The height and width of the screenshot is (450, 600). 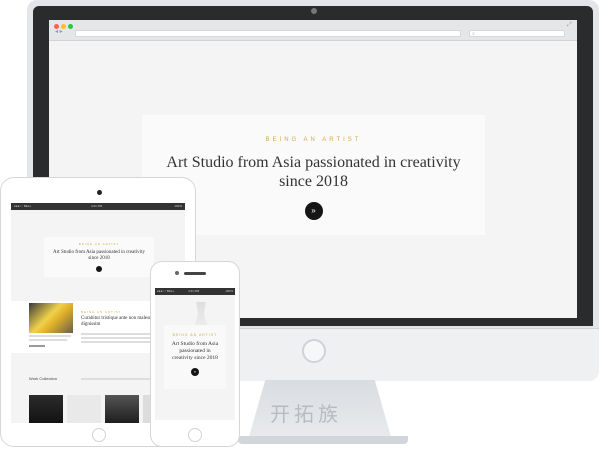 I want to click on hero-eyebrow: BEING AN ARTIST, so click(x=313, y=140).